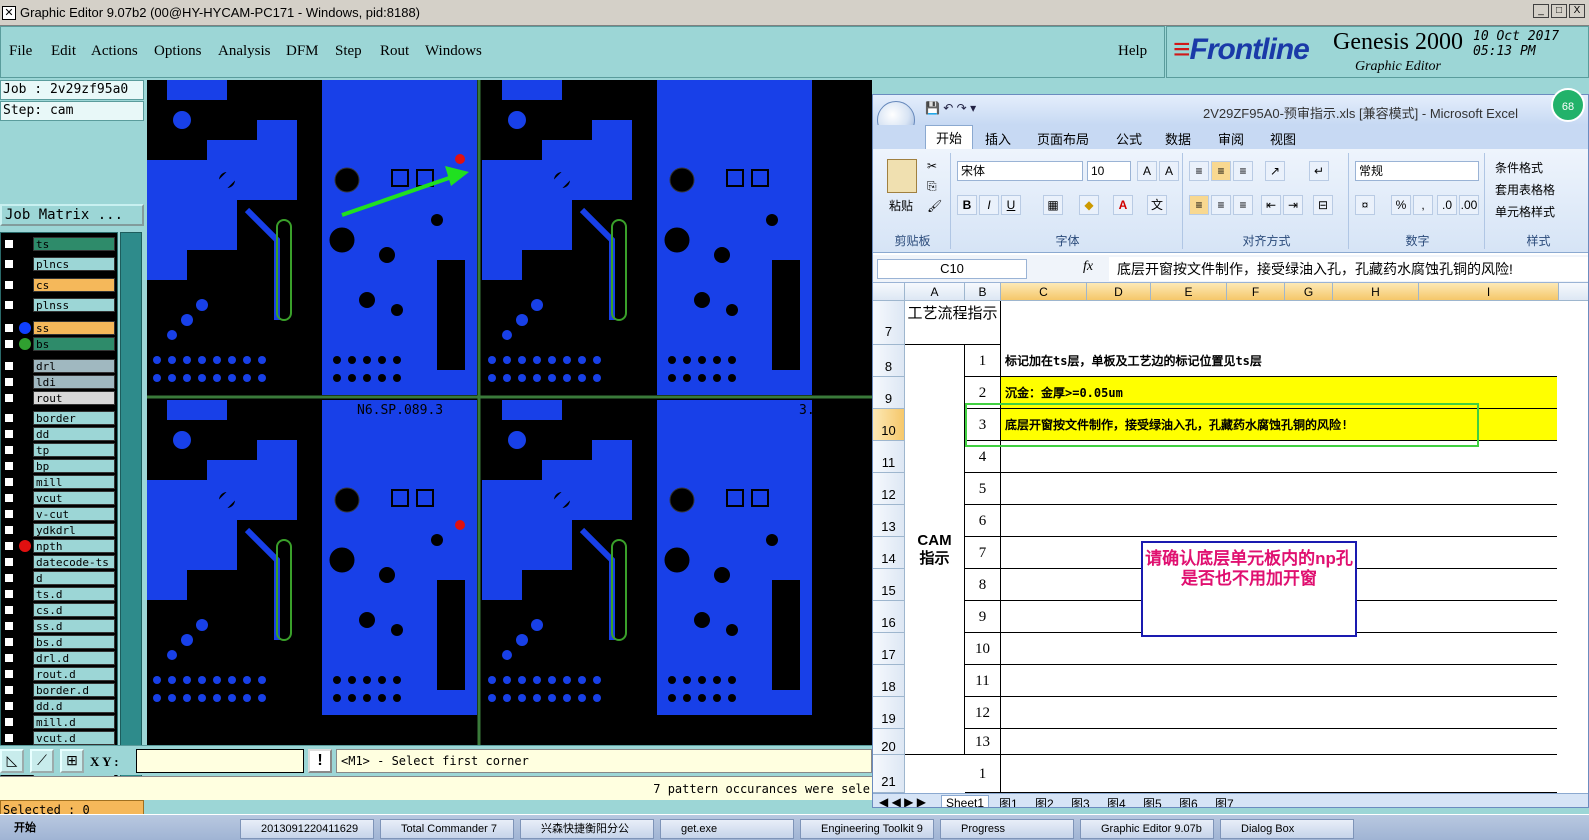 The width and height of the screenshot is (1589, 840). I want to click on align-top-icon: ≡, so click(1199, 171).